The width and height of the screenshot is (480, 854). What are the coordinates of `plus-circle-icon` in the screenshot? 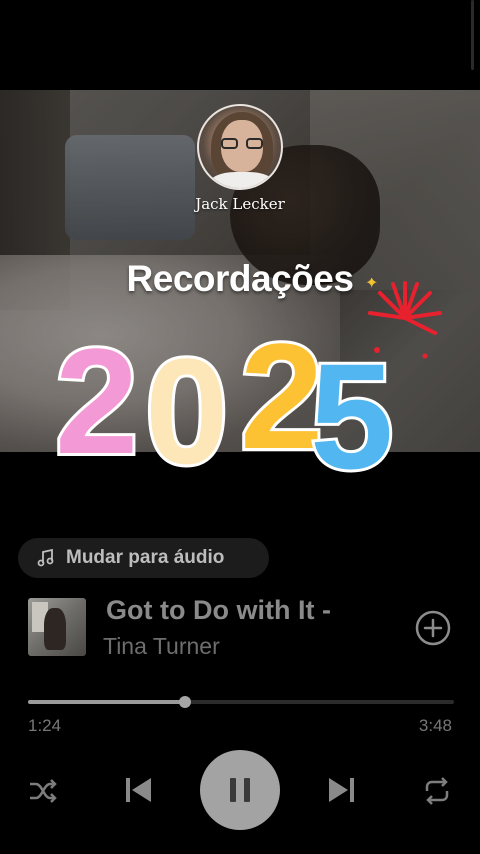 It's located at (433, 628).